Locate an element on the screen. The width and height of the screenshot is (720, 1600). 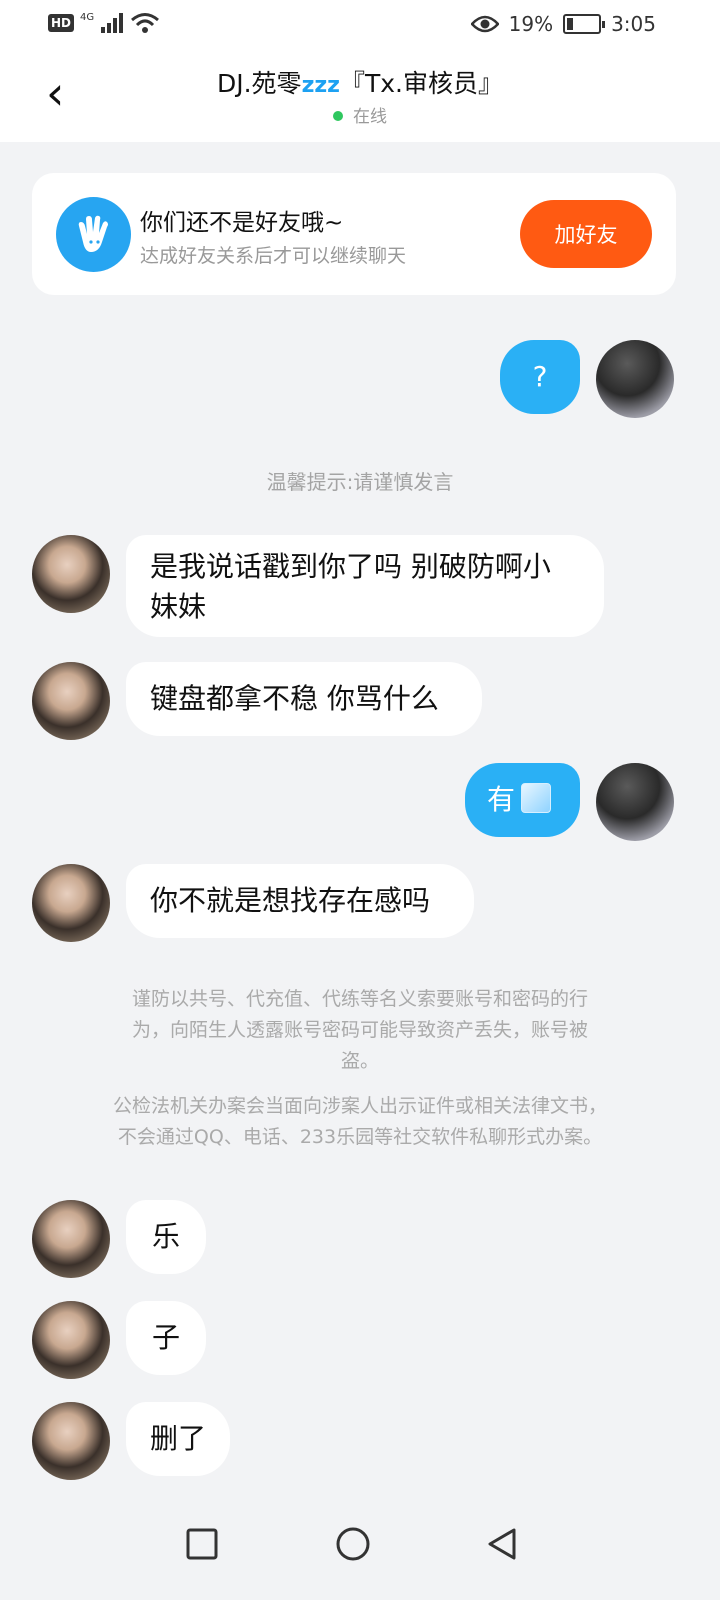
system-nav-bar is located at coordinates (360, 1544).